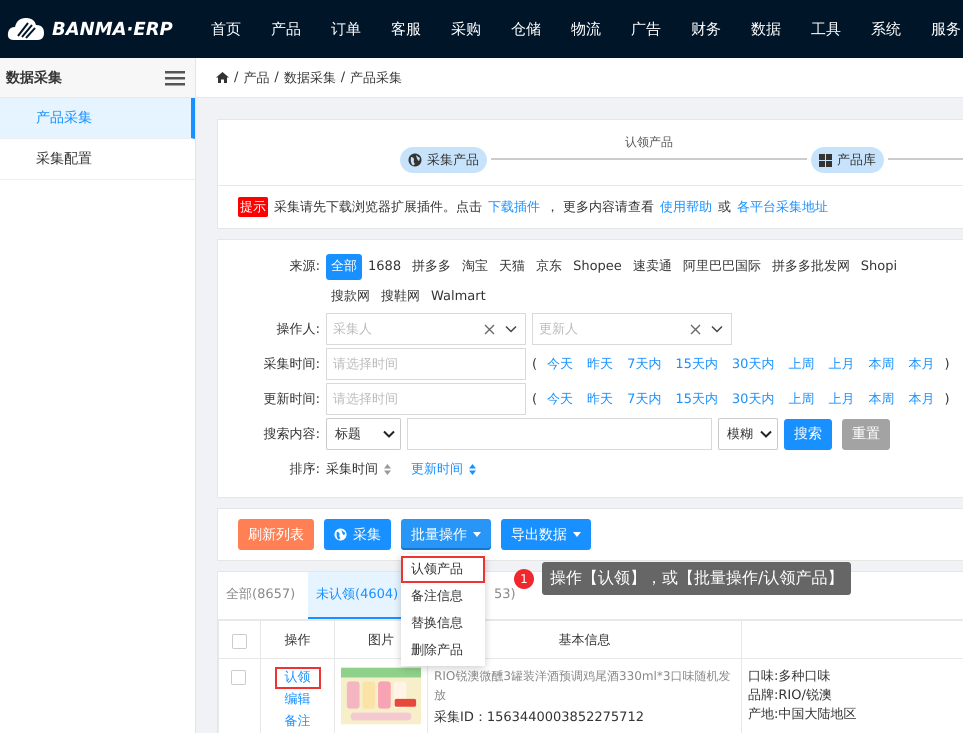 This screenshot has width=963, height=733. Describe the element at coordinates (239, 641) in the screenshot. I see `select-all-checkbox` at that location.